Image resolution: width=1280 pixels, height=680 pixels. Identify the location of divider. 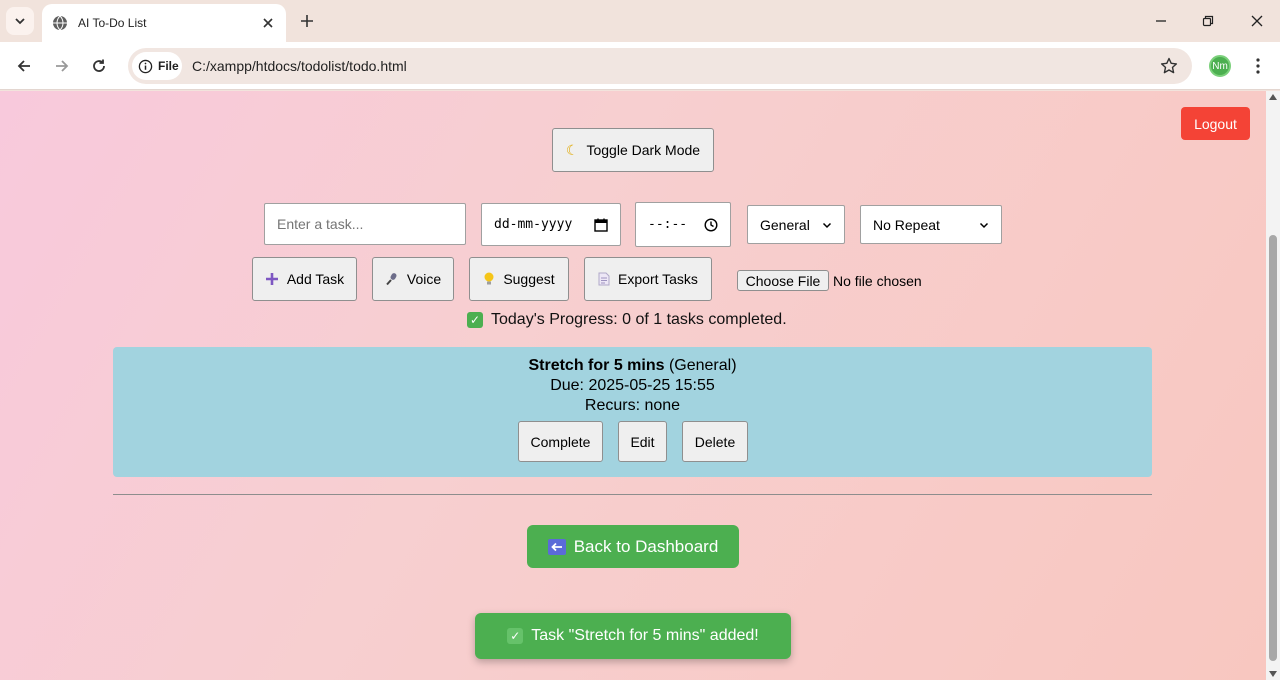
(632, 494).